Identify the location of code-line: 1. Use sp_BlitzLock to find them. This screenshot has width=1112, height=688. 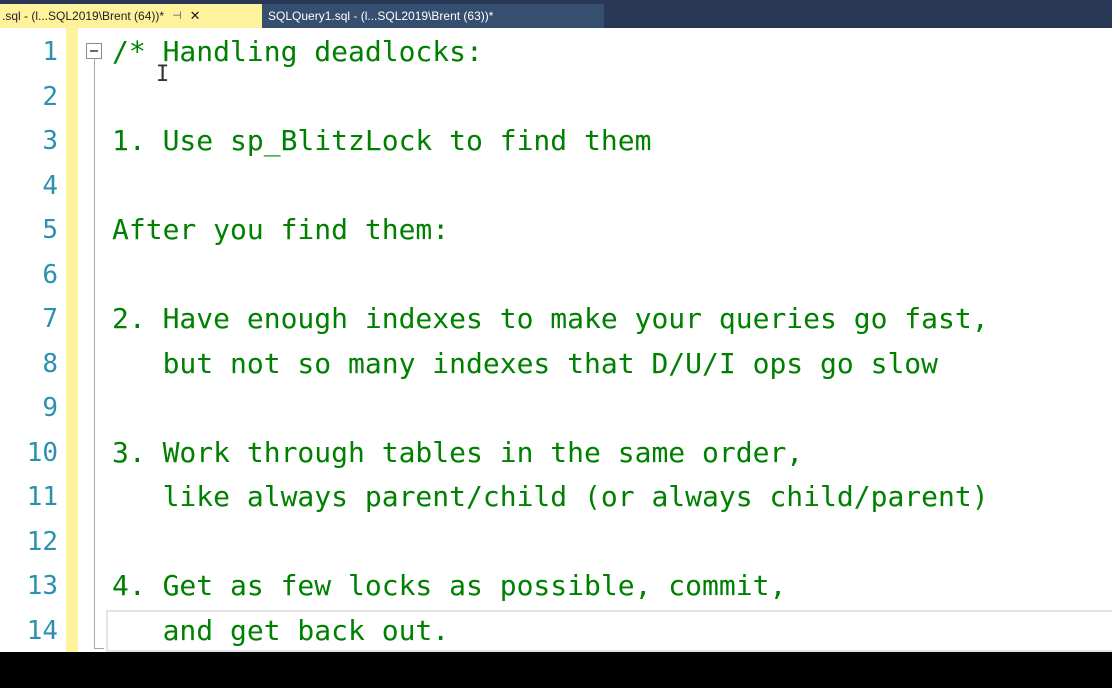
(381, 141).